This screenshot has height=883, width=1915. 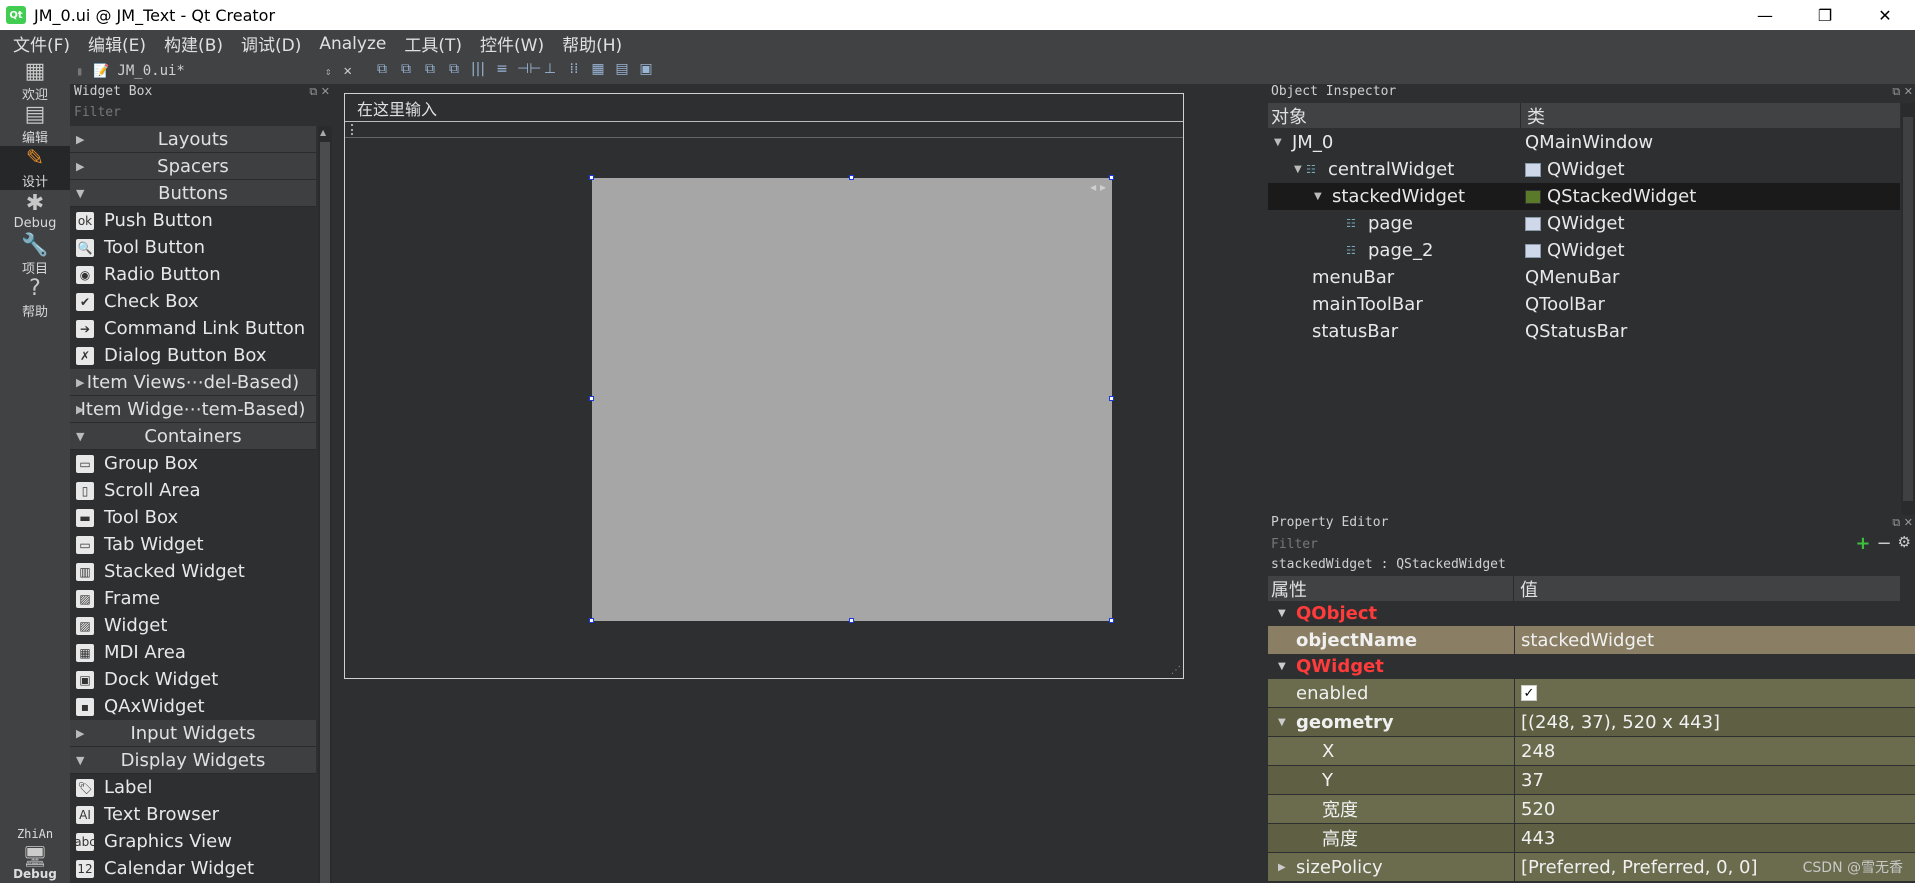 What do you see at coordinates (347, 71) in the screenshot?
I see `close-document-icon: ✕` at bounding box center [347, 71].